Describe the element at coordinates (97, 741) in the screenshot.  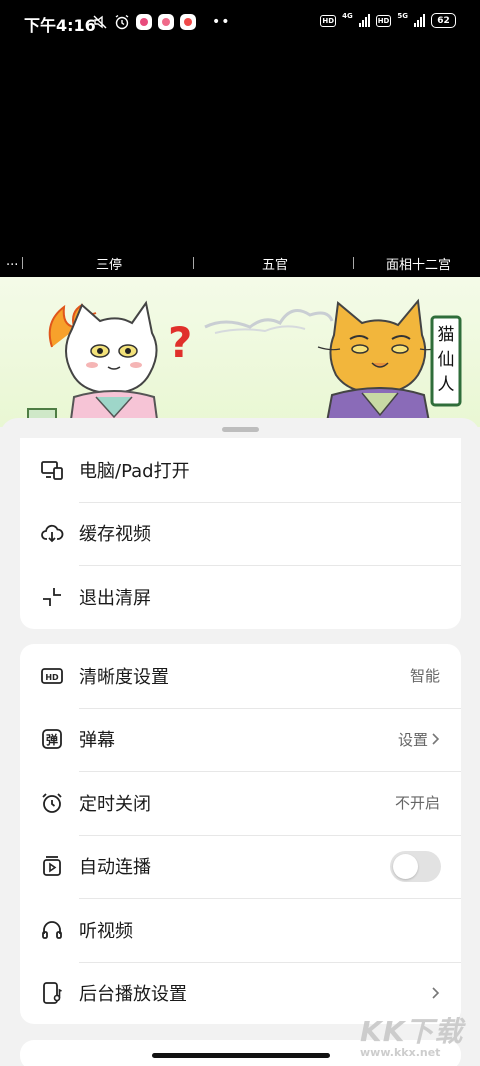
I see `danmaku-label: 弹幕` at that location.